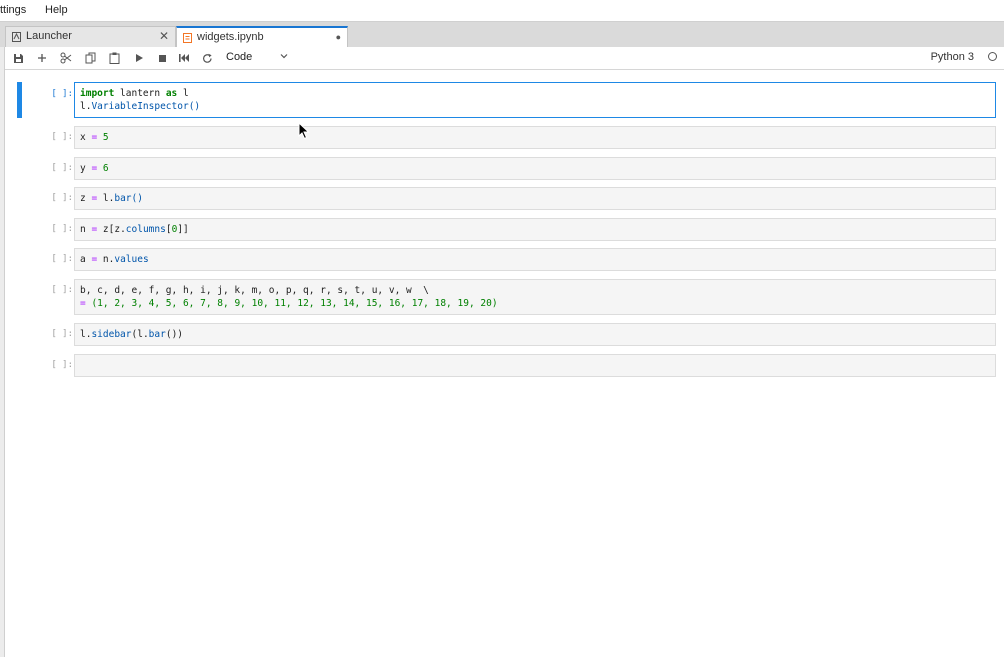  I want to click on code-token: 6, so click(103, 168).